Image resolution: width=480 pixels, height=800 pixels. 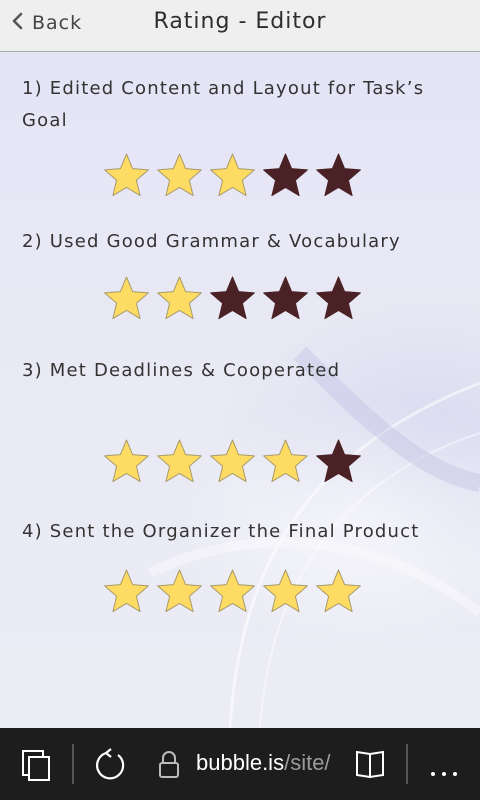 I want to click on question-2-label: 2) Used Good Grammar & Vocabulary, so click(x=211, y=241).